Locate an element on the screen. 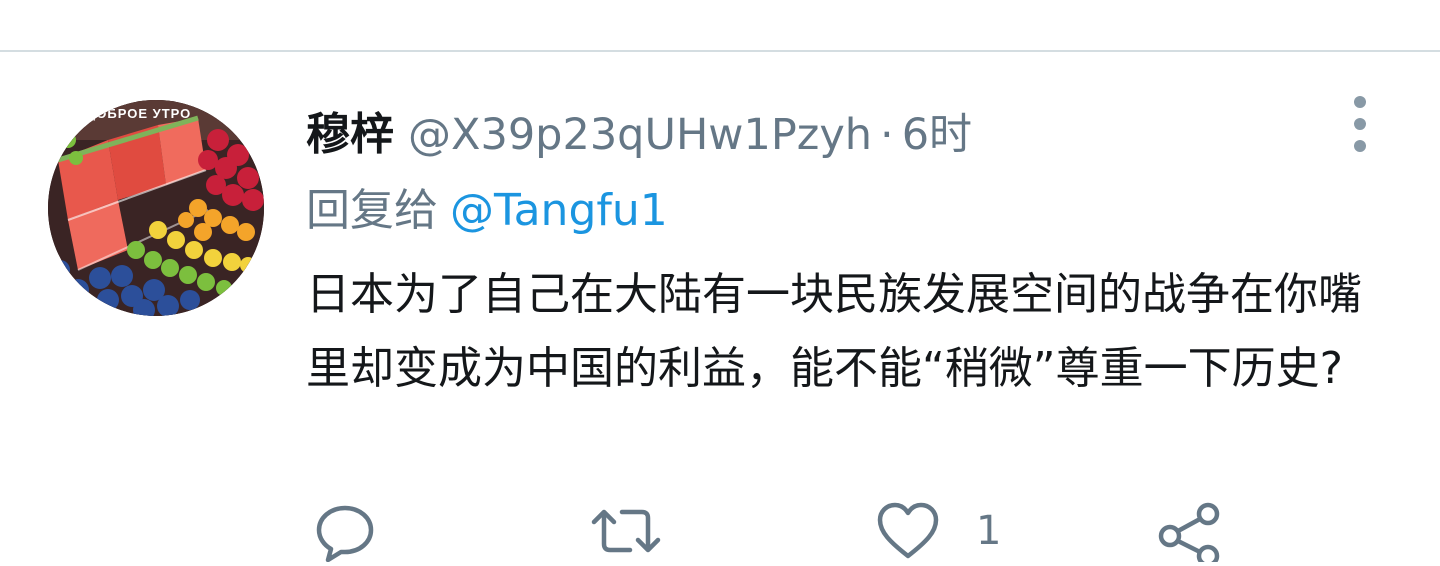 The height and width of the screenshot is (566, 1440). avatar-image is located at coordinates (156, 208).